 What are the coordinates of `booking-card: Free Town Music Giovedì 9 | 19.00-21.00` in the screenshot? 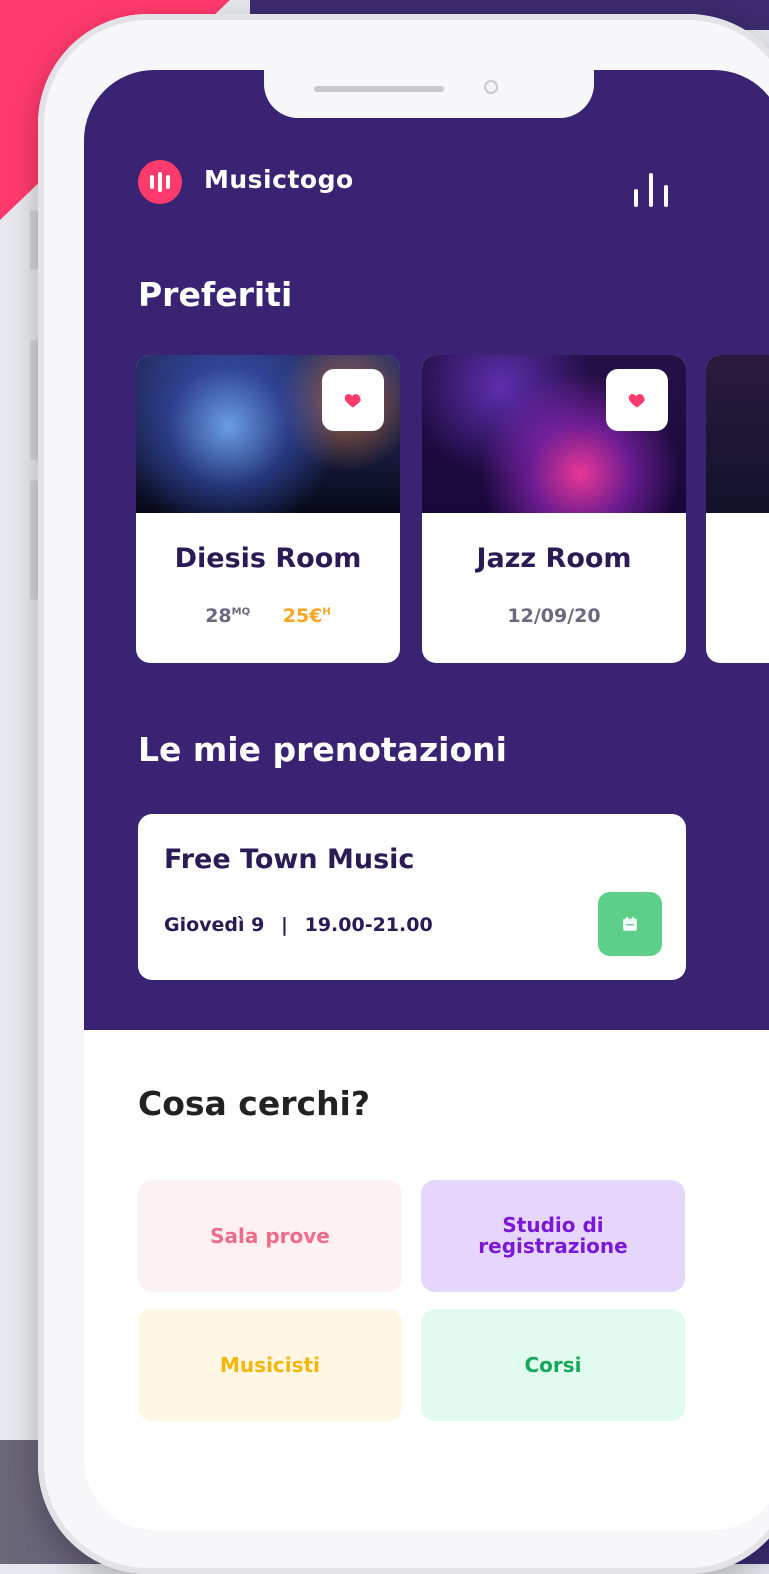 It's located at (412, 897).